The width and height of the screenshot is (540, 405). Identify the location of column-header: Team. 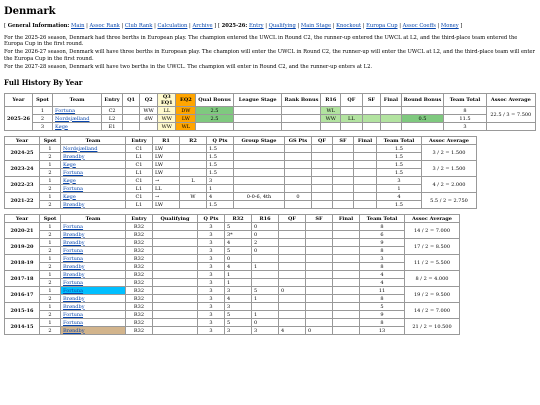
(77, 100).